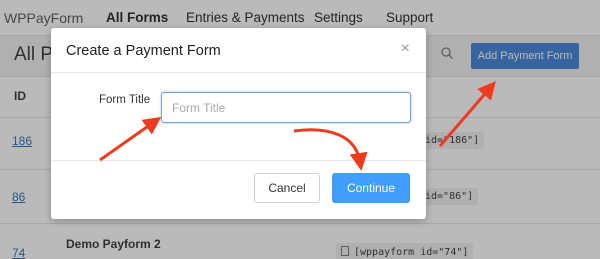 The width and height of the screenshot is (600, 259). Describe the element at coordinates (238, 160) in the screenshot. I see `dialog-footer-divider` at that location.